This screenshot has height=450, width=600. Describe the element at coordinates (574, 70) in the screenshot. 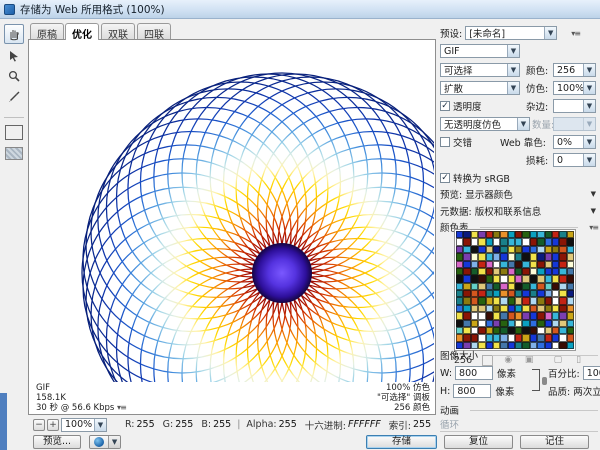

I see `colors-select: 256 ▼` at that location.